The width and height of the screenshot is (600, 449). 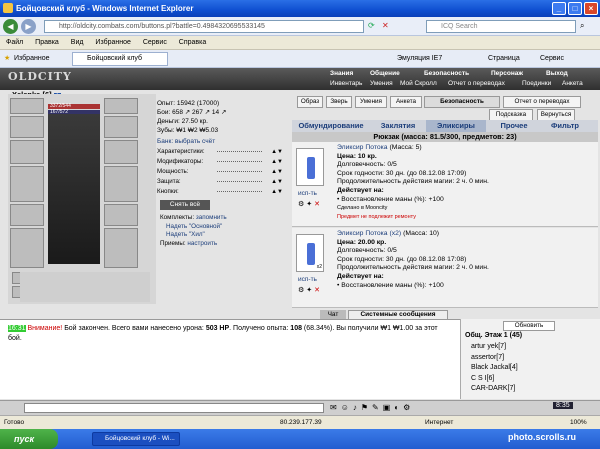 What do you see at coordinates (501, 26) in the screenshot?
I see `search-input: ICQ Search` at bounding box center [501, 26].